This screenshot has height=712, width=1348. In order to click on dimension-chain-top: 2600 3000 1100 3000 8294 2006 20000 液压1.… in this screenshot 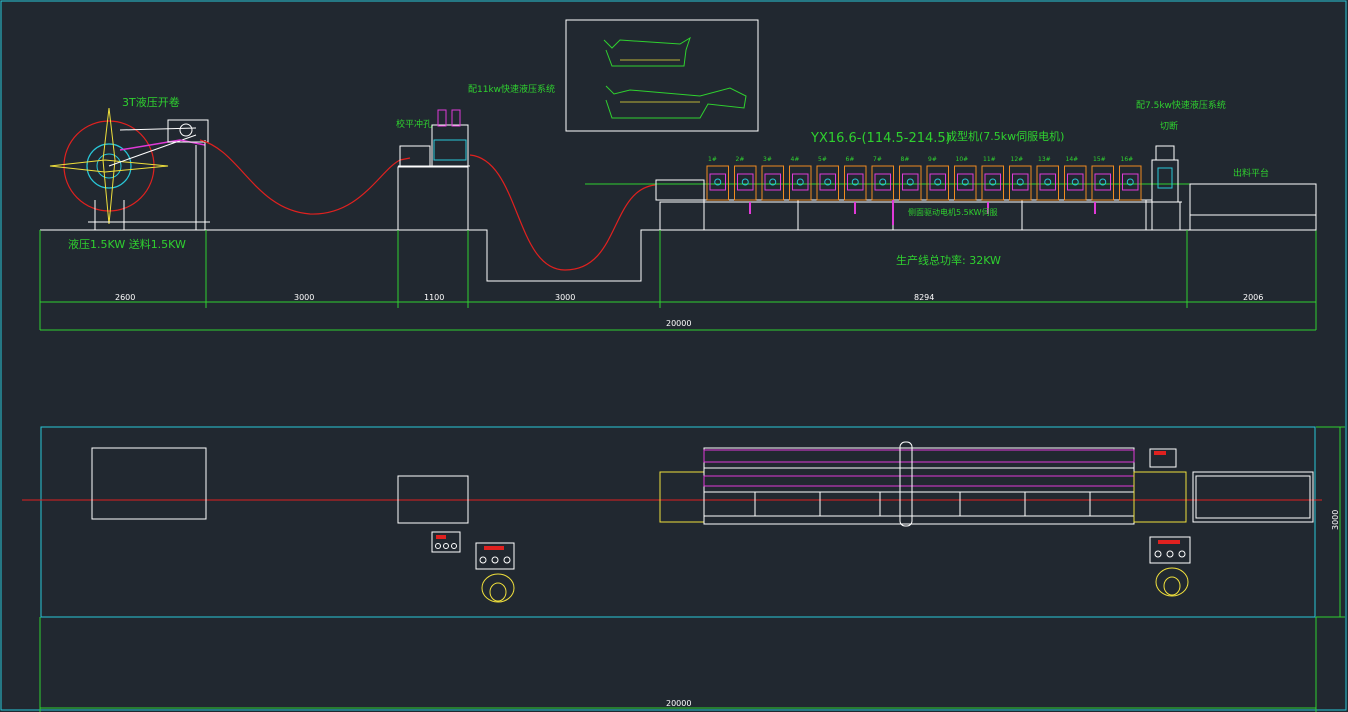, I will do `click(678, 280)`.